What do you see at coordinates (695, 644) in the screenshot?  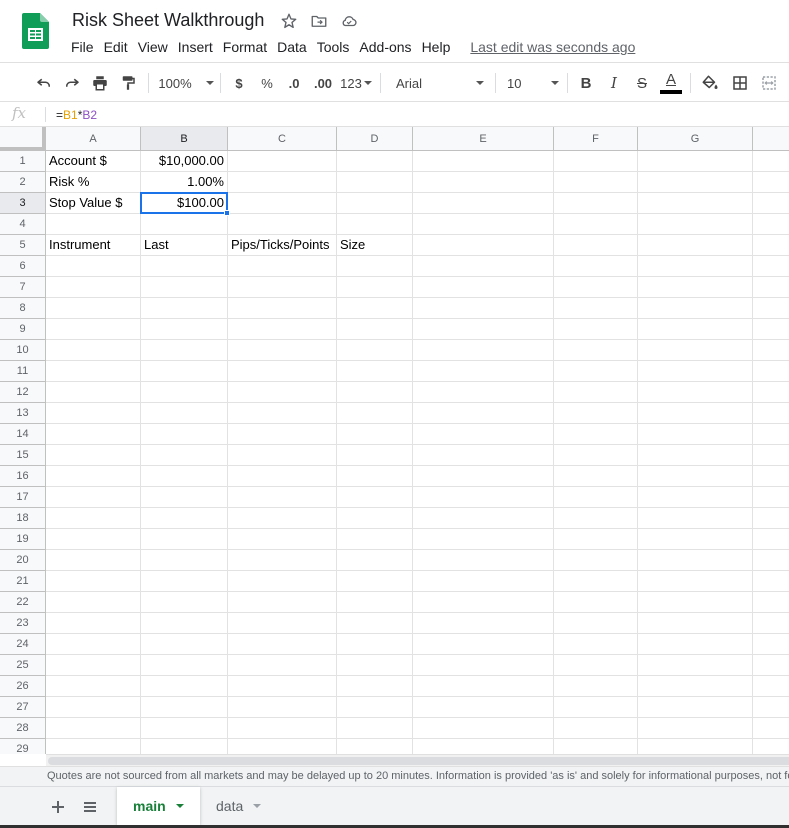 I see `cell-g24` at bounding box center [695, 644].